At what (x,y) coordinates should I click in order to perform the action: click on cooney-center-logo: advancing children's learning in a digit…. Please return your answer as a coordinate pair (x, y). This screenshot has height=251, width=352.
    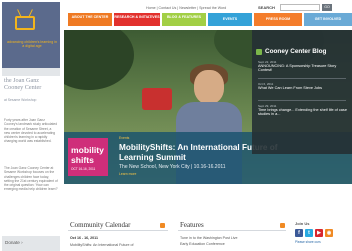
    Looking at the image, I should click on (31, 35).